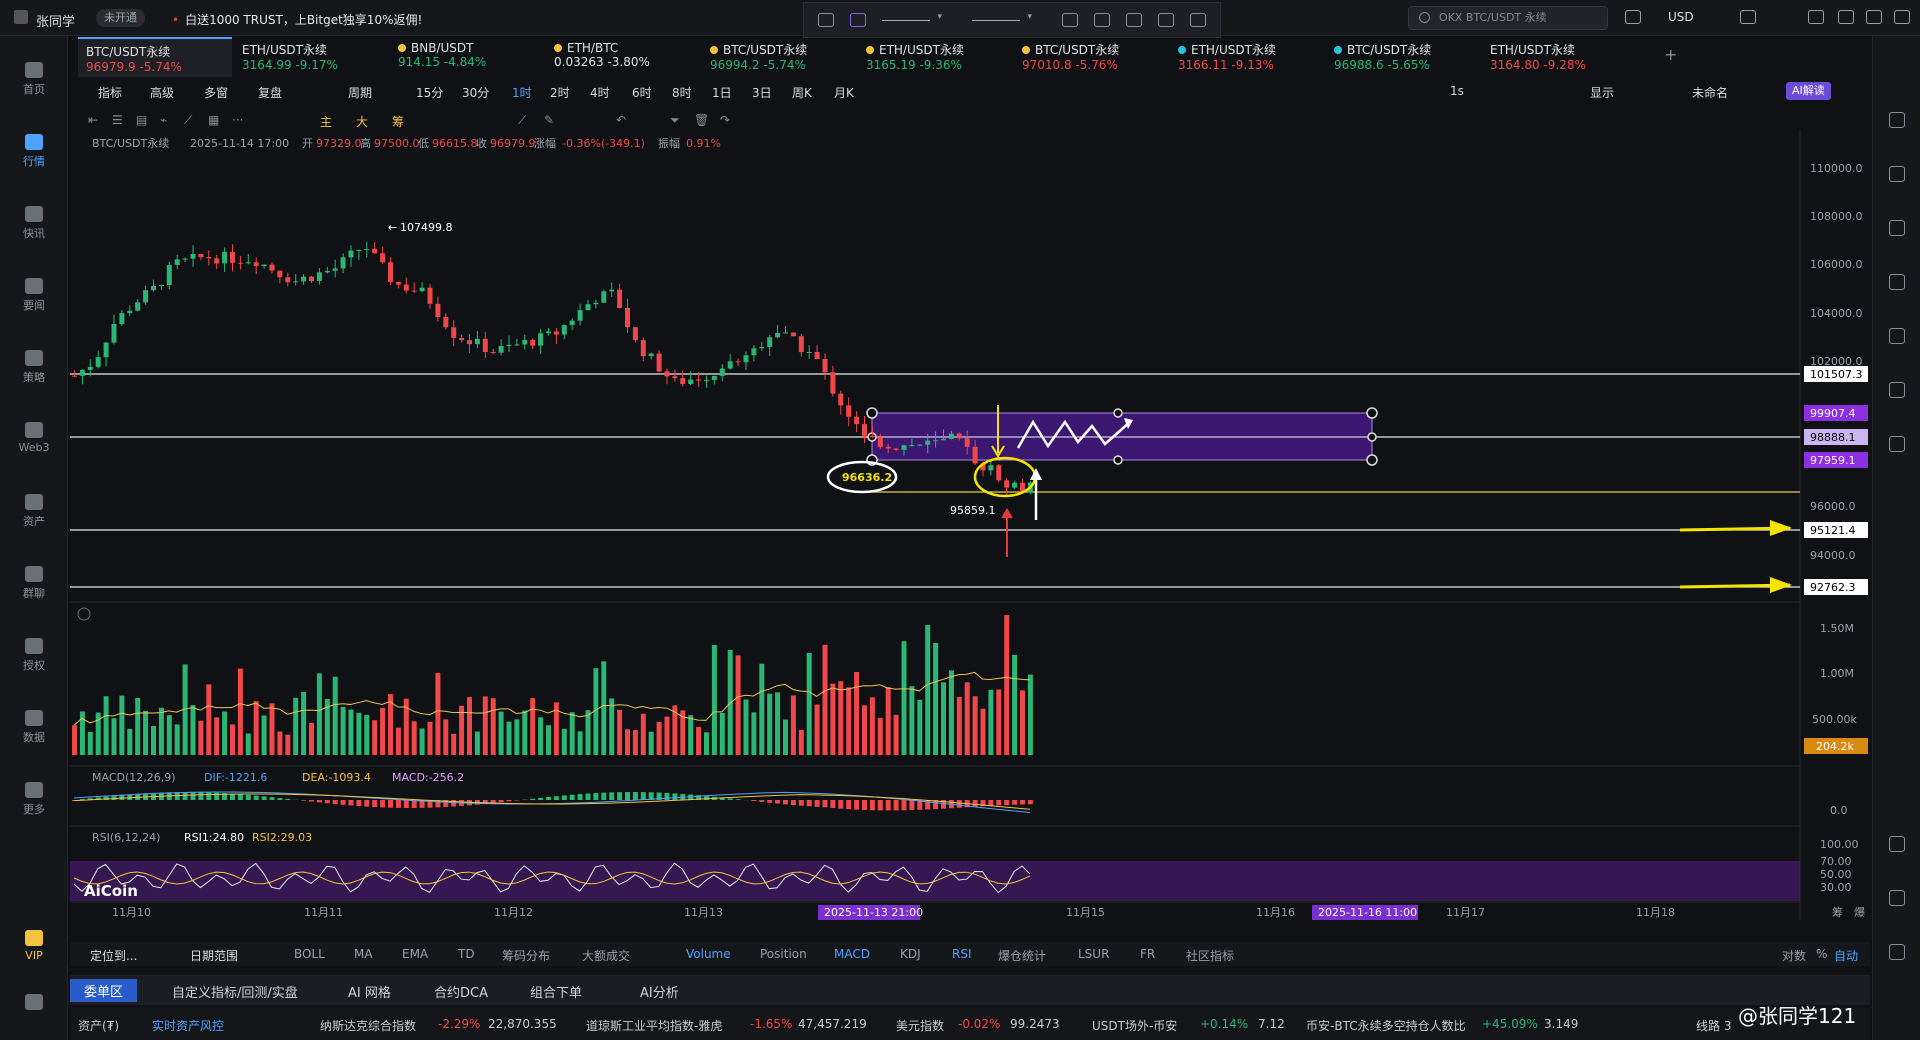 The height and width of the screenshot is (1040, 1920). Describe the element at coordinates (549, 120) in the screenshot. I see `pen-tool-icon: ✎` at that location.